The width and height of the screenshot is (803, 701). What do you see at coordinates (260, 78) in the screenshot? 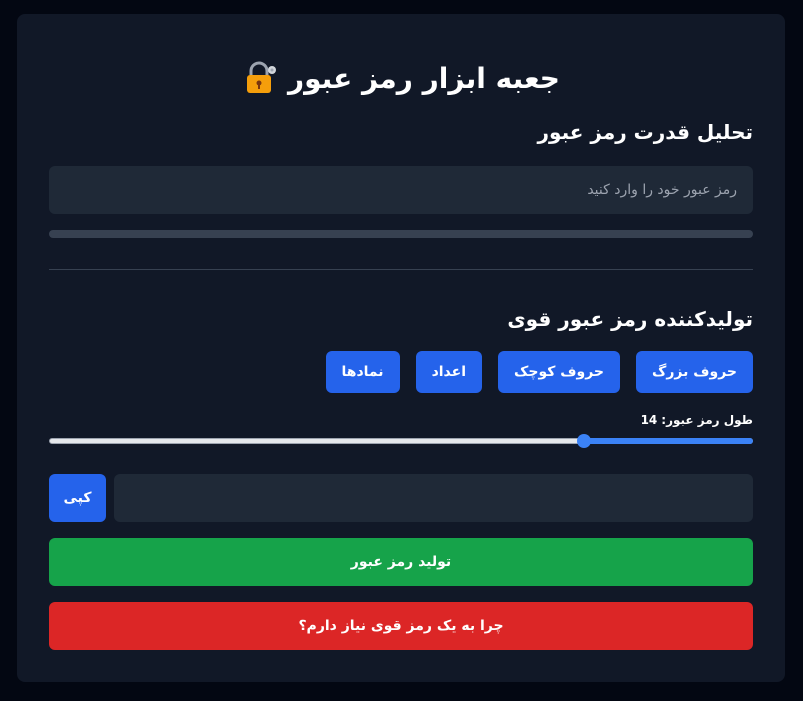
I see `lock-with-key-icon` at bounding box center [260, 78].